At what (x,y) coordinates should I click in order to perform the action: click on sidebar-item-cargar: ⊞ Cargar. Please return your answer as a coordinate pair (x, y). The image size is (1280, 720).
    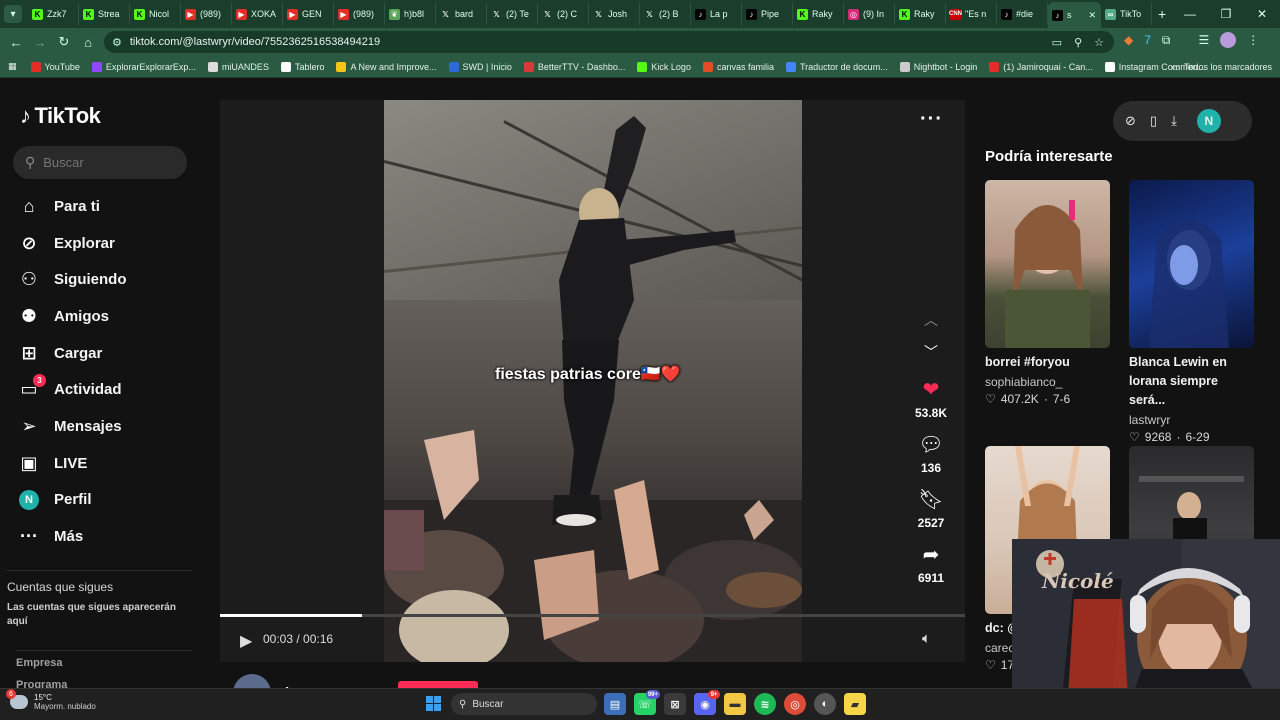
    Looking at the image, I should click on (108, 353).